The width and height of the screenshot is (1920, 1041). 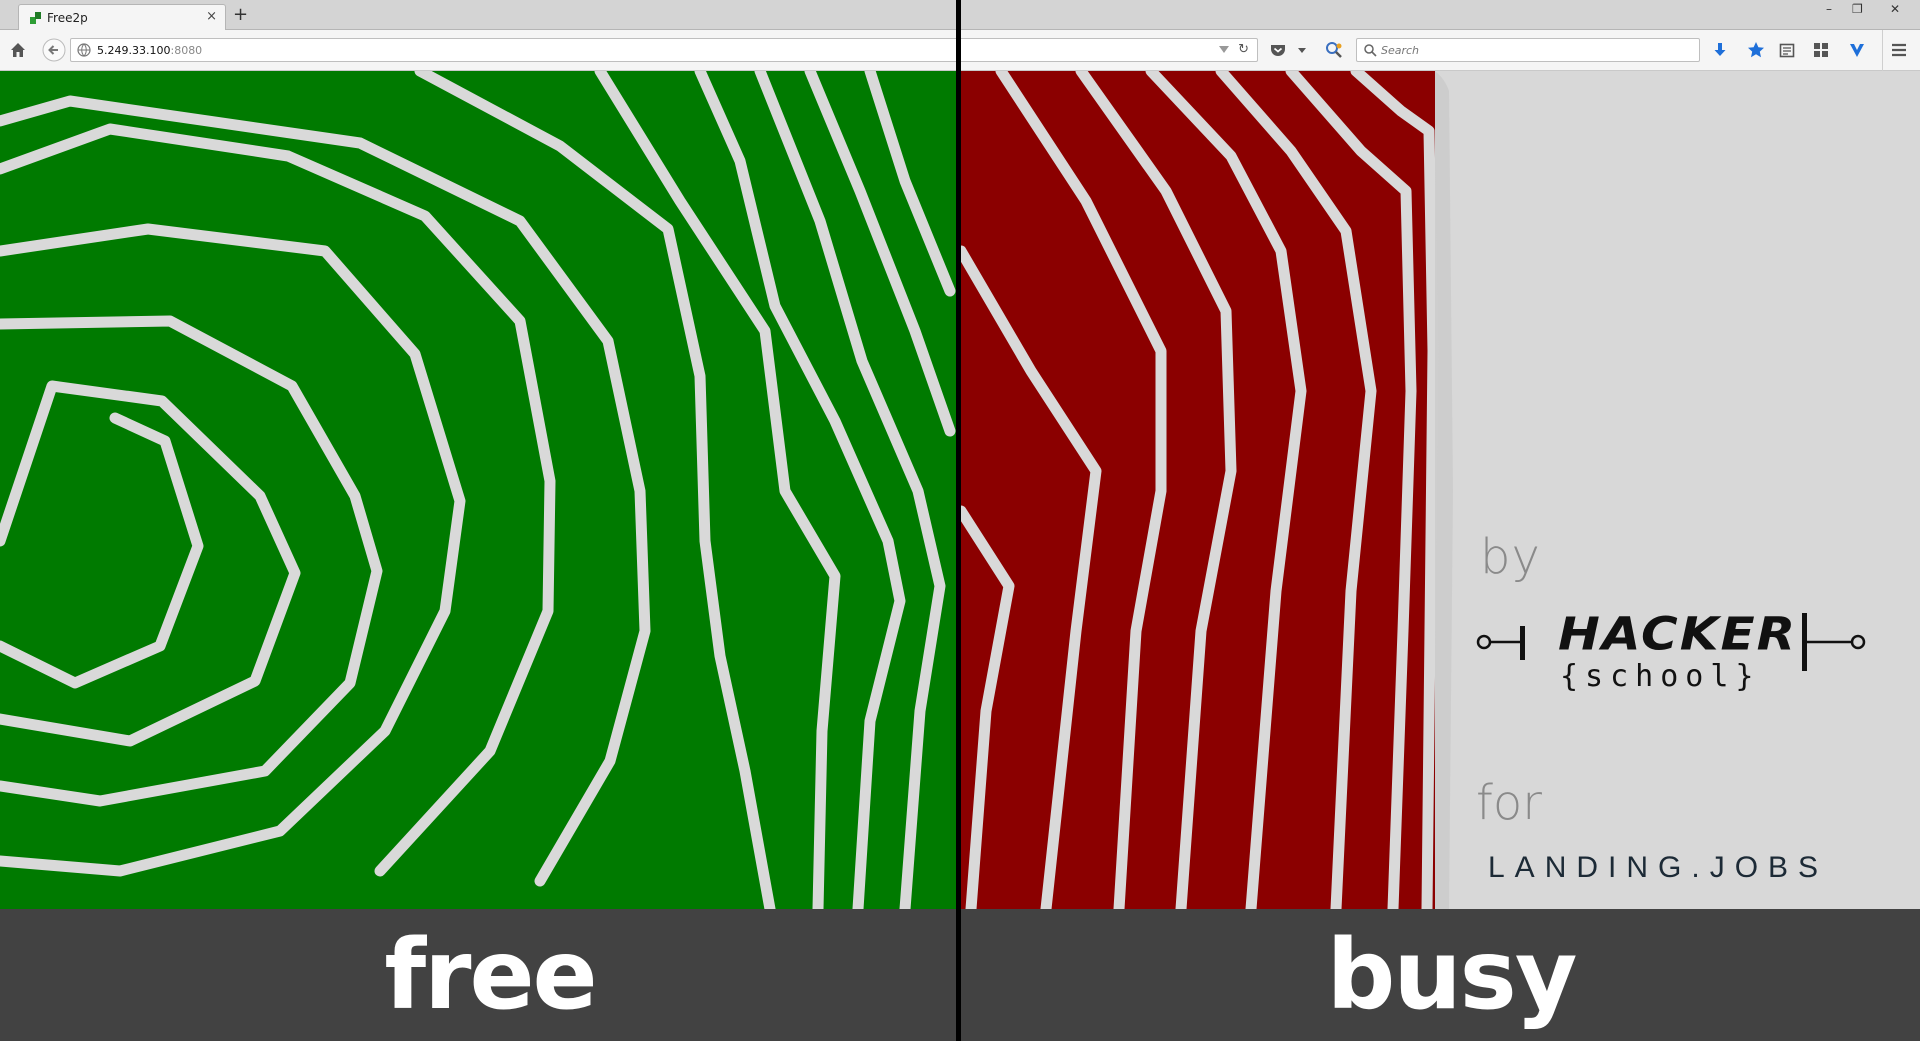 What do you see at coordinates (1452, 975) in the screenshot?
I see `busy-caption: busy` at bounding box center [1452, 975].